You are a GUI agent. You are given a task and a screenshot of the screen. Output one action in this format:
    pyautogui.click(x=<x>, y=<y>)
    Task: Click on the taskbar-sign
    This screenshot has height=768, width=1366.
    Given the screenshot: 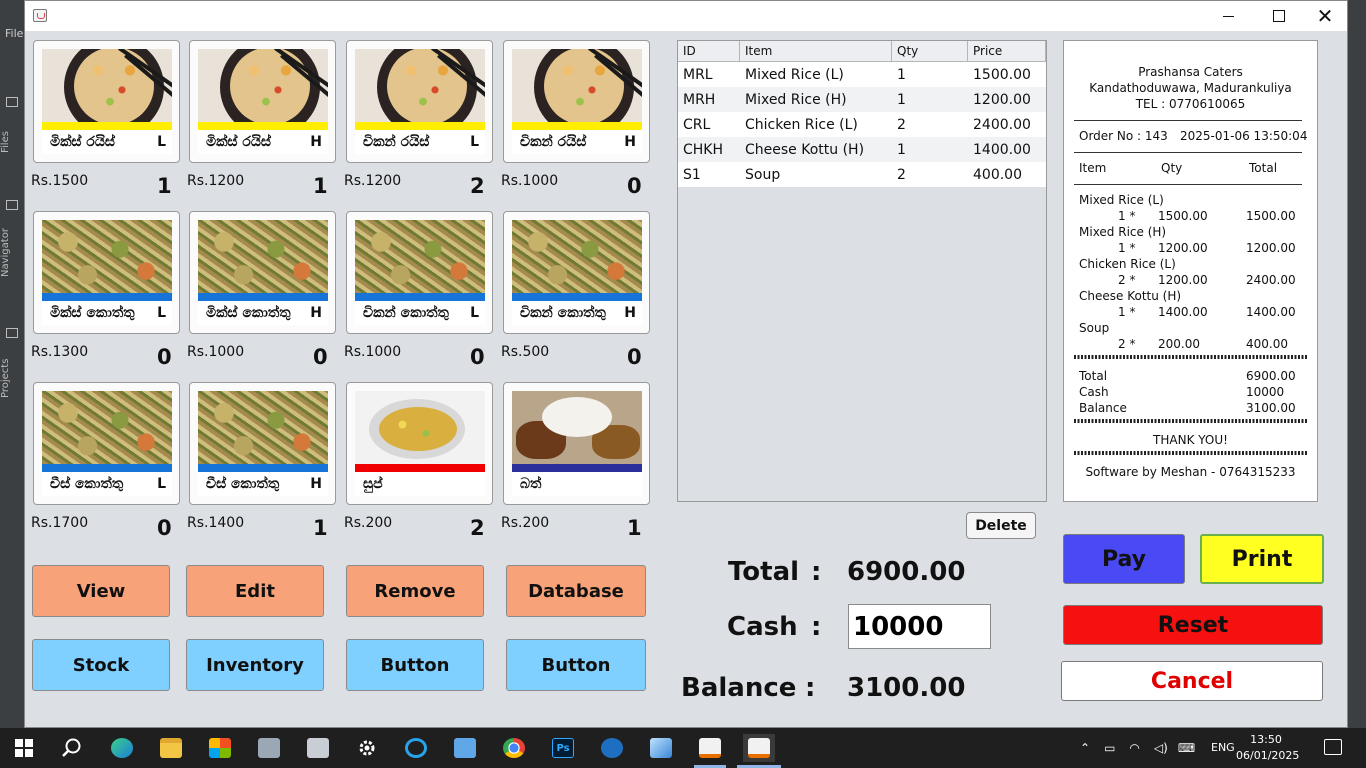 What is the action you would take?
    pyautogui.click(x=318, y=748)
    